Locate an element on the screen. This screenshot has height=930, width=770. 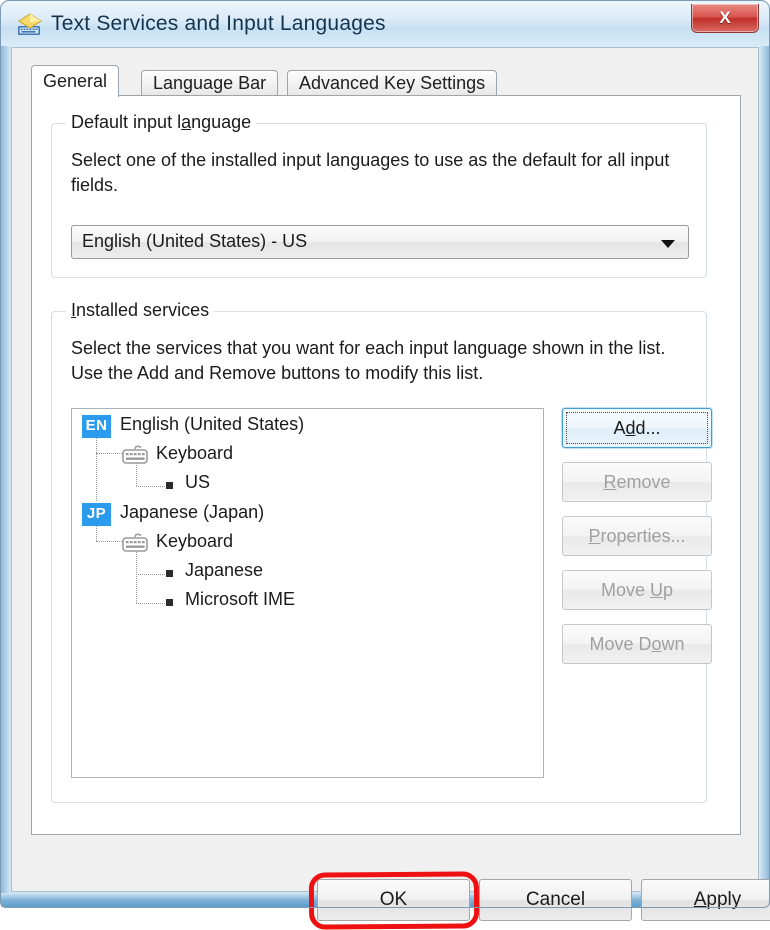
group-installed-services-title: Installed services is located at coordinates (140, 310).